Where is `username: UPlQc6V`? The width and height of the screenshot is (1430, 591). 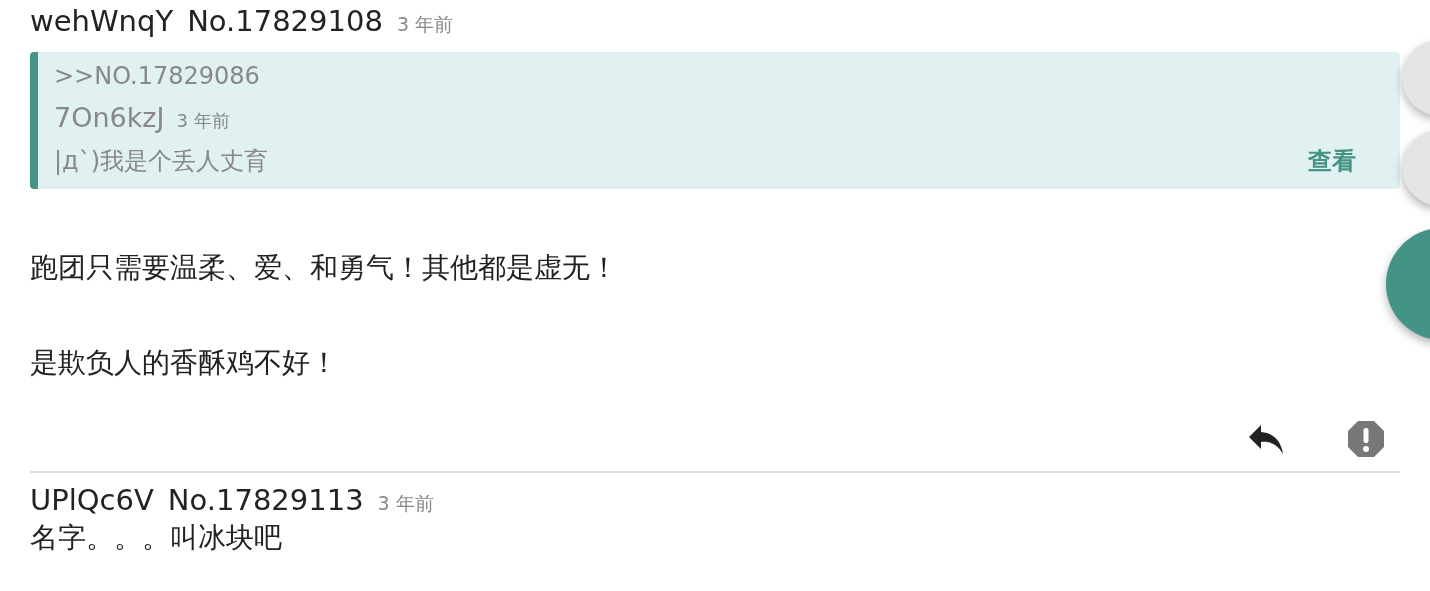 username: UPlQc6V is located at coordinates (92, 500).